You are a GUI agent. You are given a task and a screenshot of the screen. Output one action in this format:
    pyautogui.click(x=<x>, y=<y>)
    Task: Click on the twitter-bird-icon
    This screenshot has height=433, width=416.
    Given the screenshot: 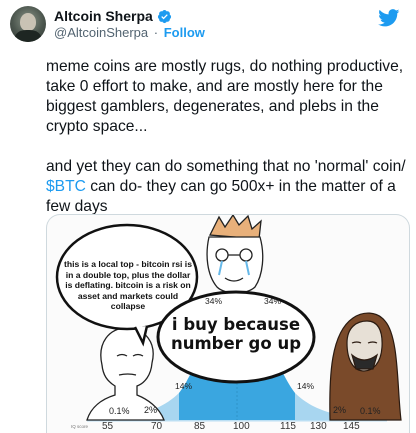 What is the action you would take?
    pyautogui.click(x=389, y=18)
    